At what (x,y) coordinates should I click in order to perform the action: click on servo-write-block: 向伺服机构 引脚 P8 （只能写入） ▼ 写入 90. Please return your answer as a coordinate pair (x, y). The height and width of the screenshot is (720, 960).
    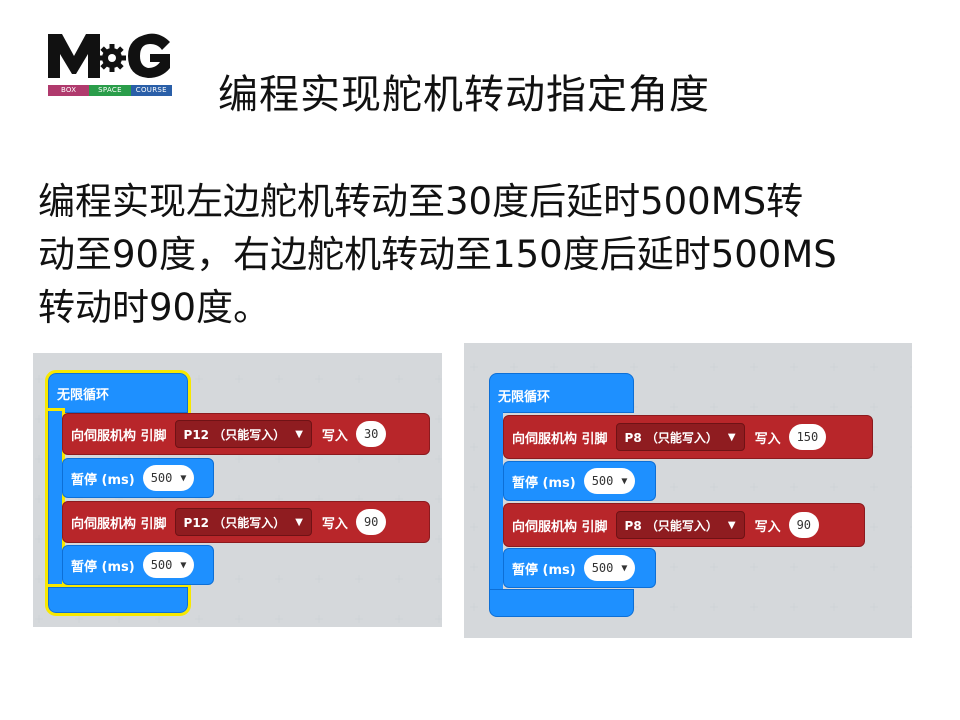
    Looking at the image, I should click on (684, 525).